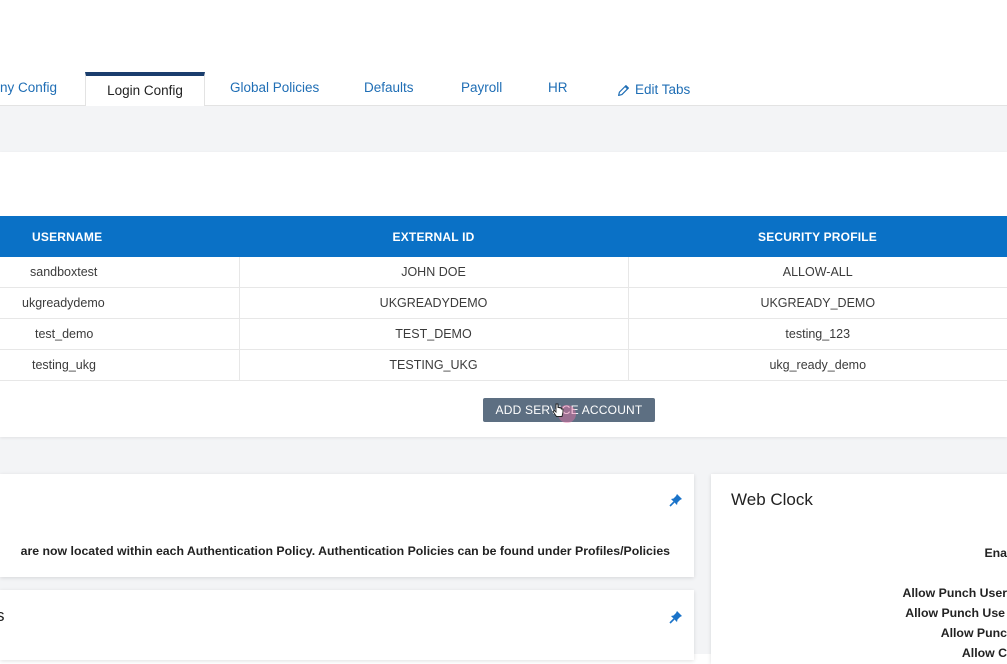 The width and height of the screenshot is (1007, 664). I want to click on cell-security-profile: UKGREADY_DEMO, so click(817, 303).